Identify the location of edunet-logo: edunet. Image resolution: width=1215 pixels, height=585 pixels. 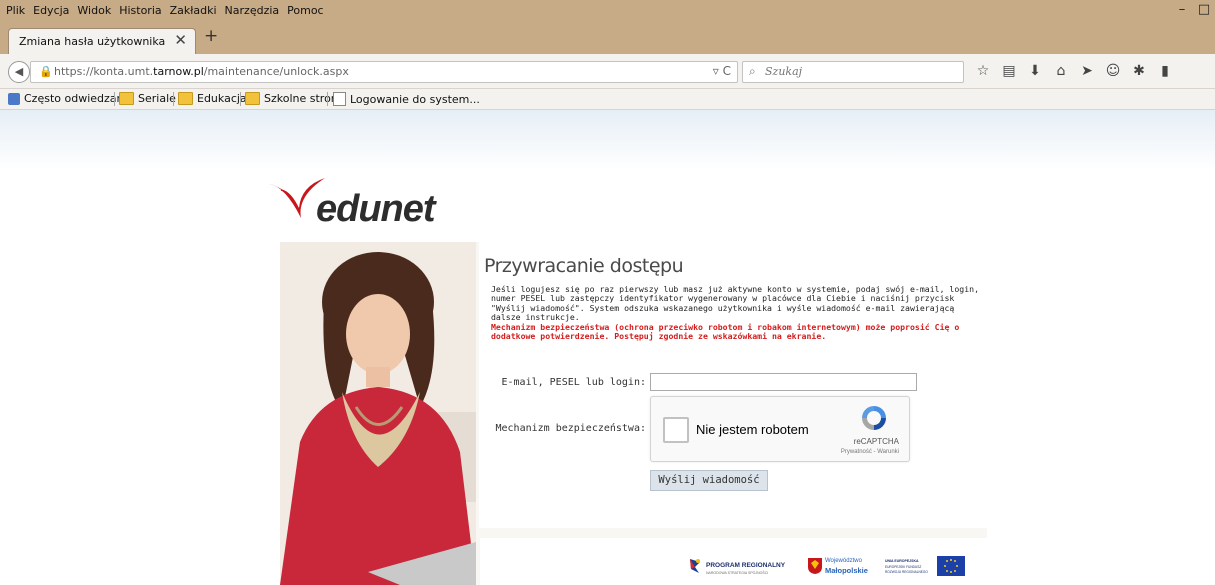
(351, 203).